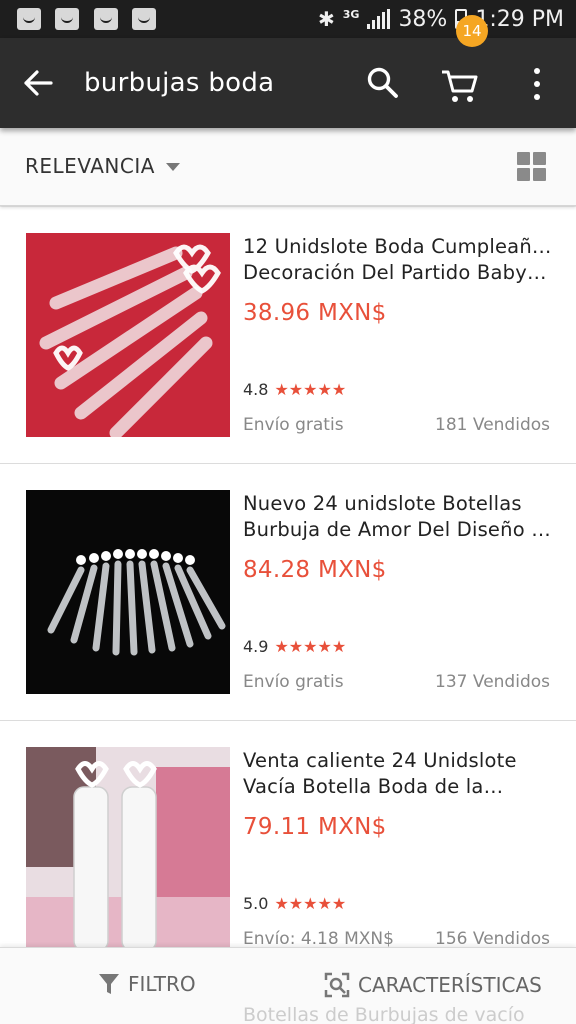 The image size is (576, 1024). I want to click on status-indicators: ✱ 3G 38% 1:29 PM, so click(441, 19).